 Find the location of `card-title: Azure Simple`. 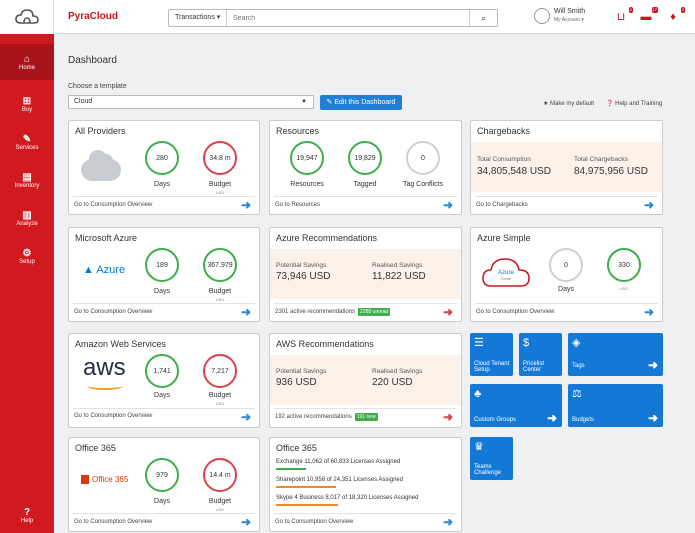

card-title: Azure Simple is located at coordinates (504, 238).